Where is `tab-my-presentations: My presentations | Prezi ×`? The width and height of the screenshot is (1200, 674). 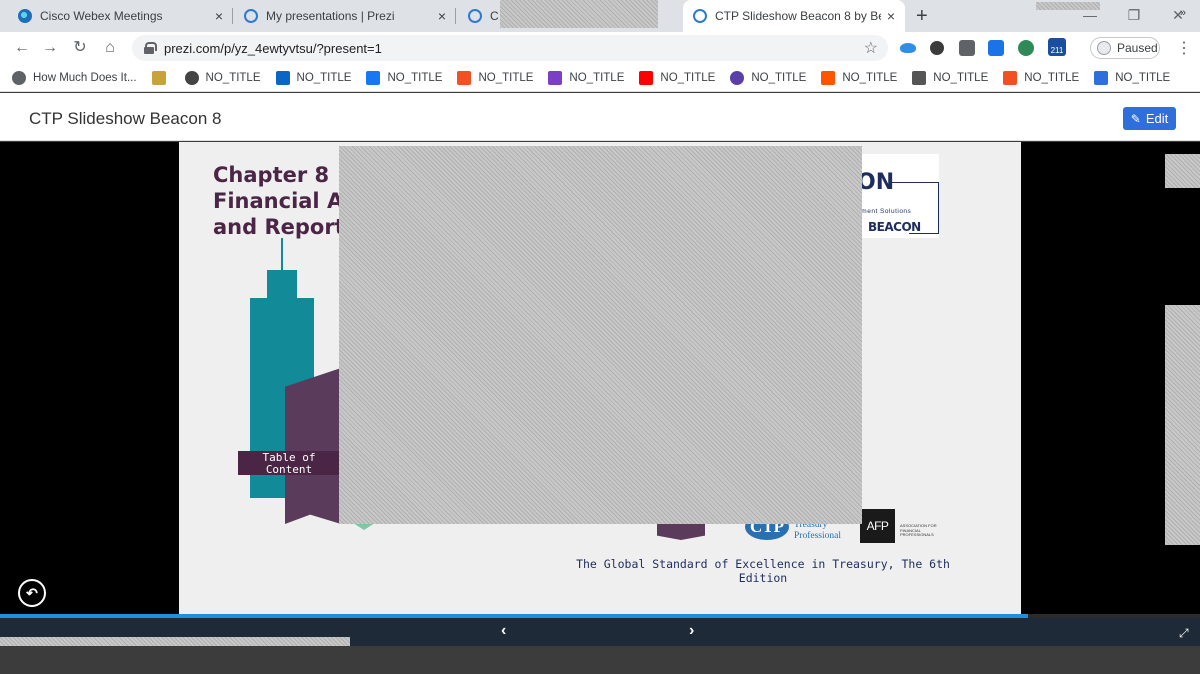
tab-my-presentations: My presentations | Prezi × is located at coordinates (345, 16).